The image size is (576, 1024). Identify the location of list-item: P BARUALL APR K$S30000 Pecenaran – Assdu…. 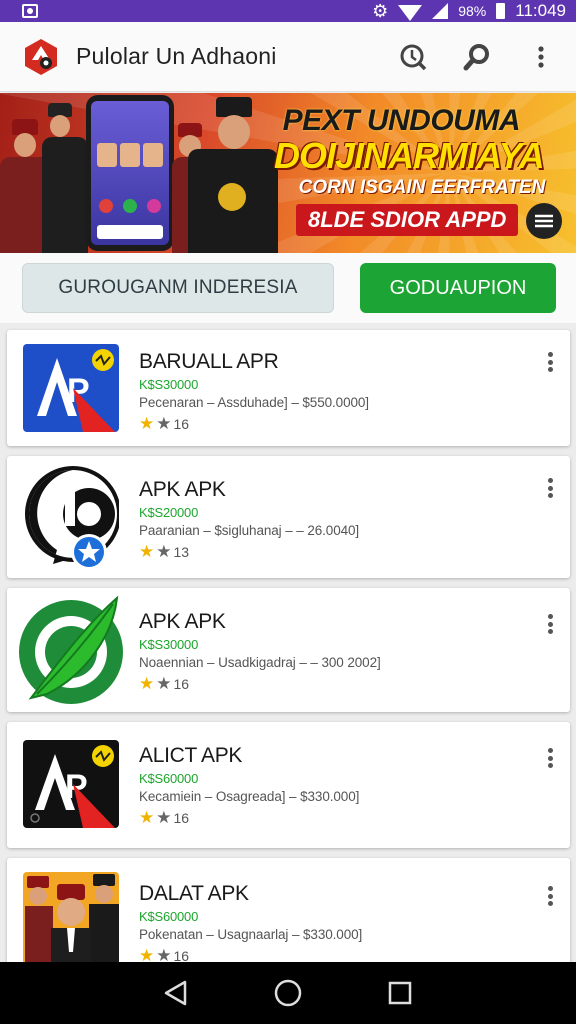
(288, 388).